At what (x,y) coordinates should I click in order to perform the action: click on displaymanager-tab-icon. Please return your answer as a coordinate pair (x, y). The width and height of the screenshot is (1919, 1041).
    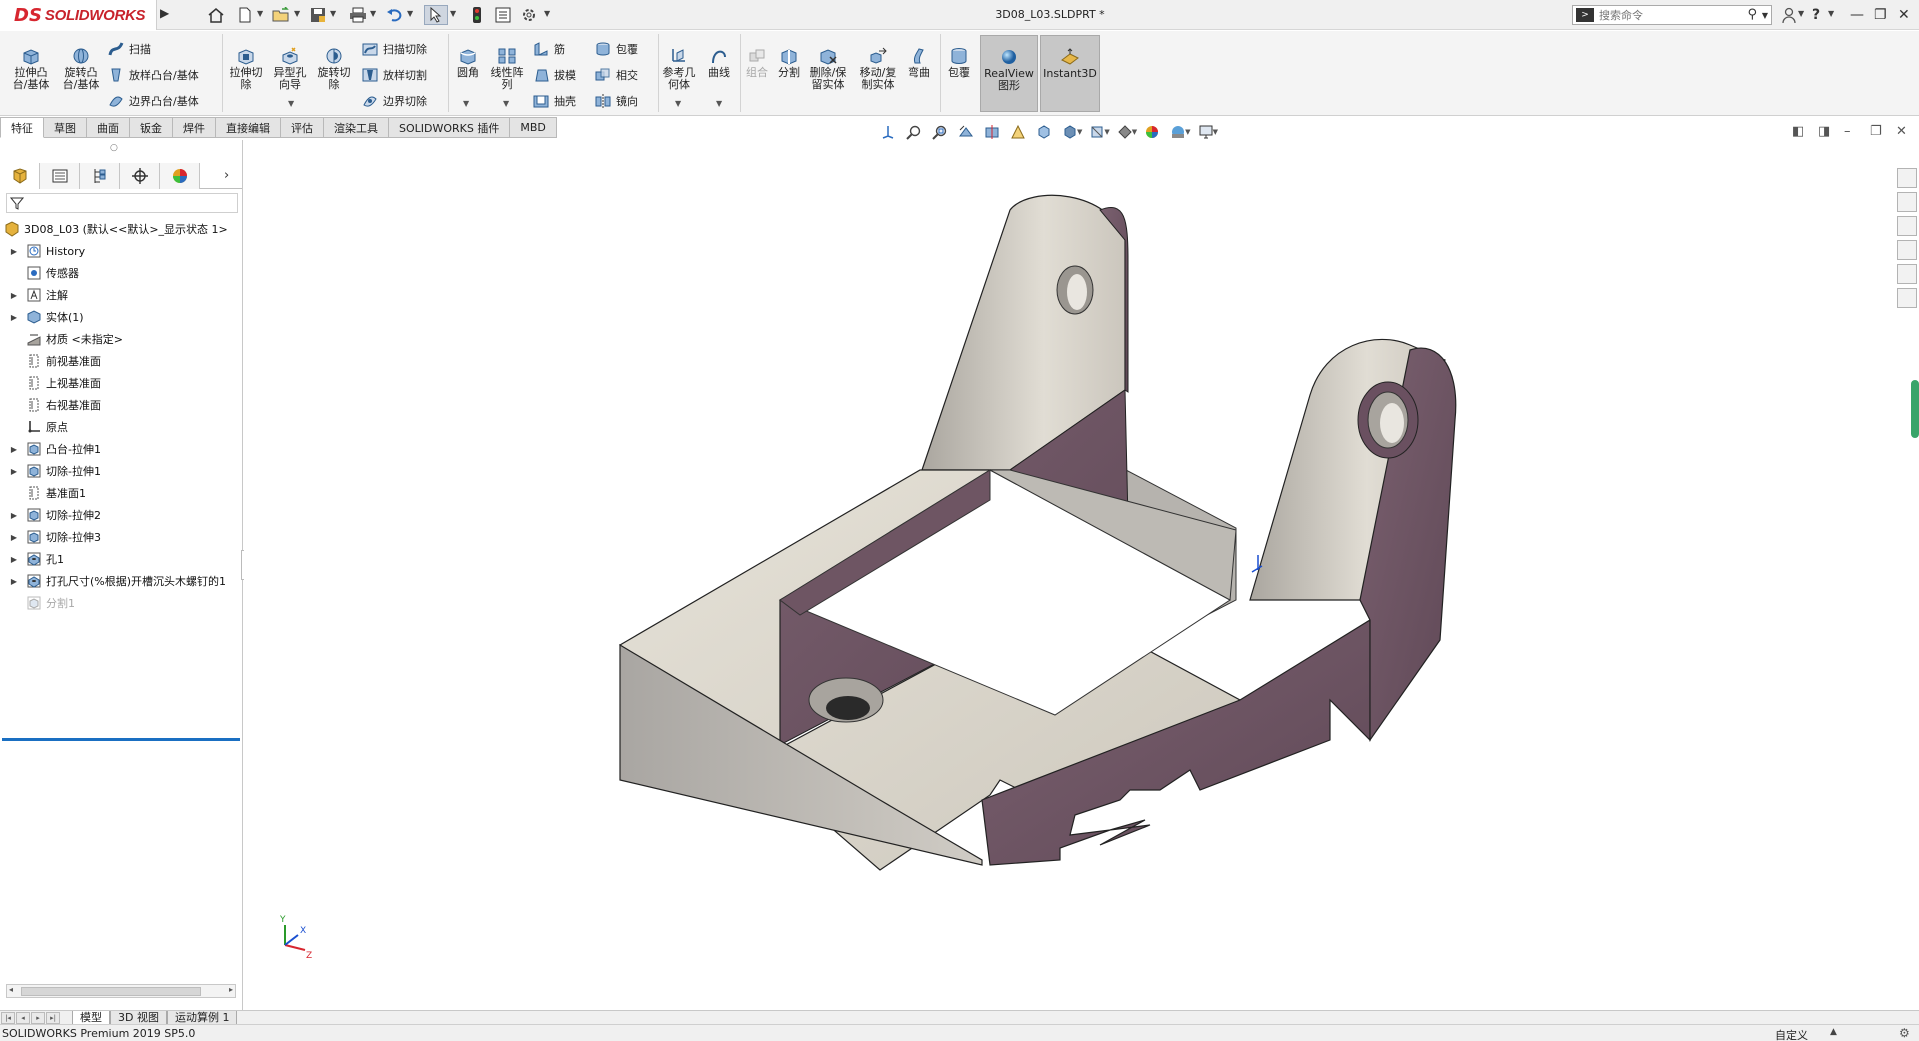
    Looking at the image, I should click on (180, 176).